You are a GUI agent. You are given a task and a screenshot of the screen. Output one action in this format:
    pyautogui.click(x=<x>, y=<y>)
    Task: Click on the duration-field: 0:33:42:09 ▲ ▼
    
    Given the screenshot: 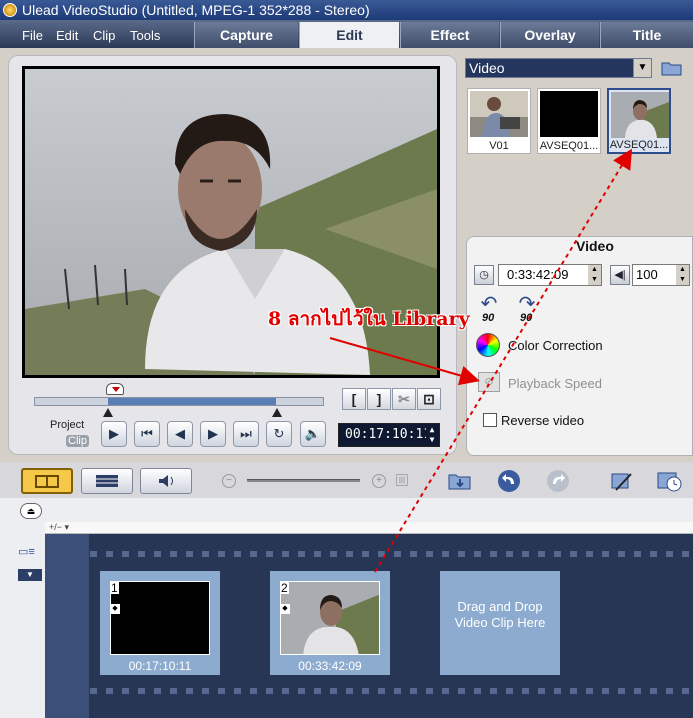 What is the action you would take?
    pyautogui.click(x=550, y=275)
    